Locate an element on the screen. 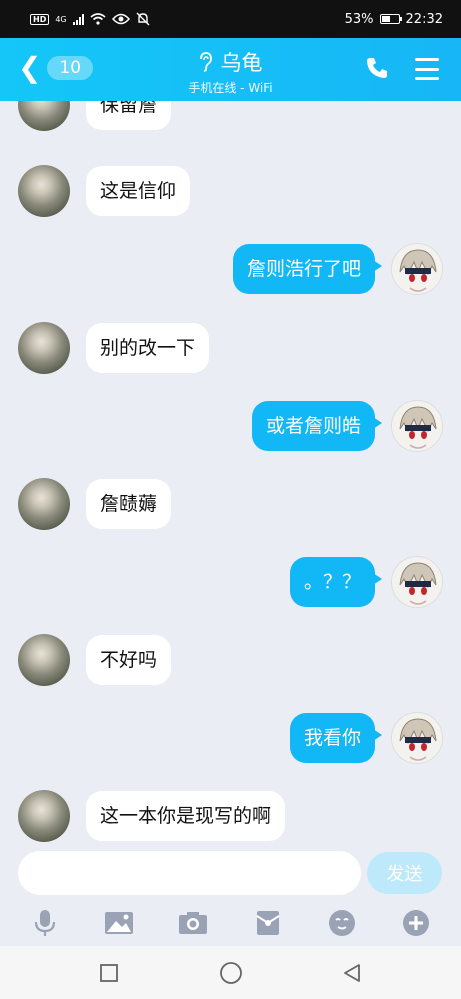 This screenshot has height=999, width=461. incoming-message: 这是信仰 is located at coordinates (104, 191).